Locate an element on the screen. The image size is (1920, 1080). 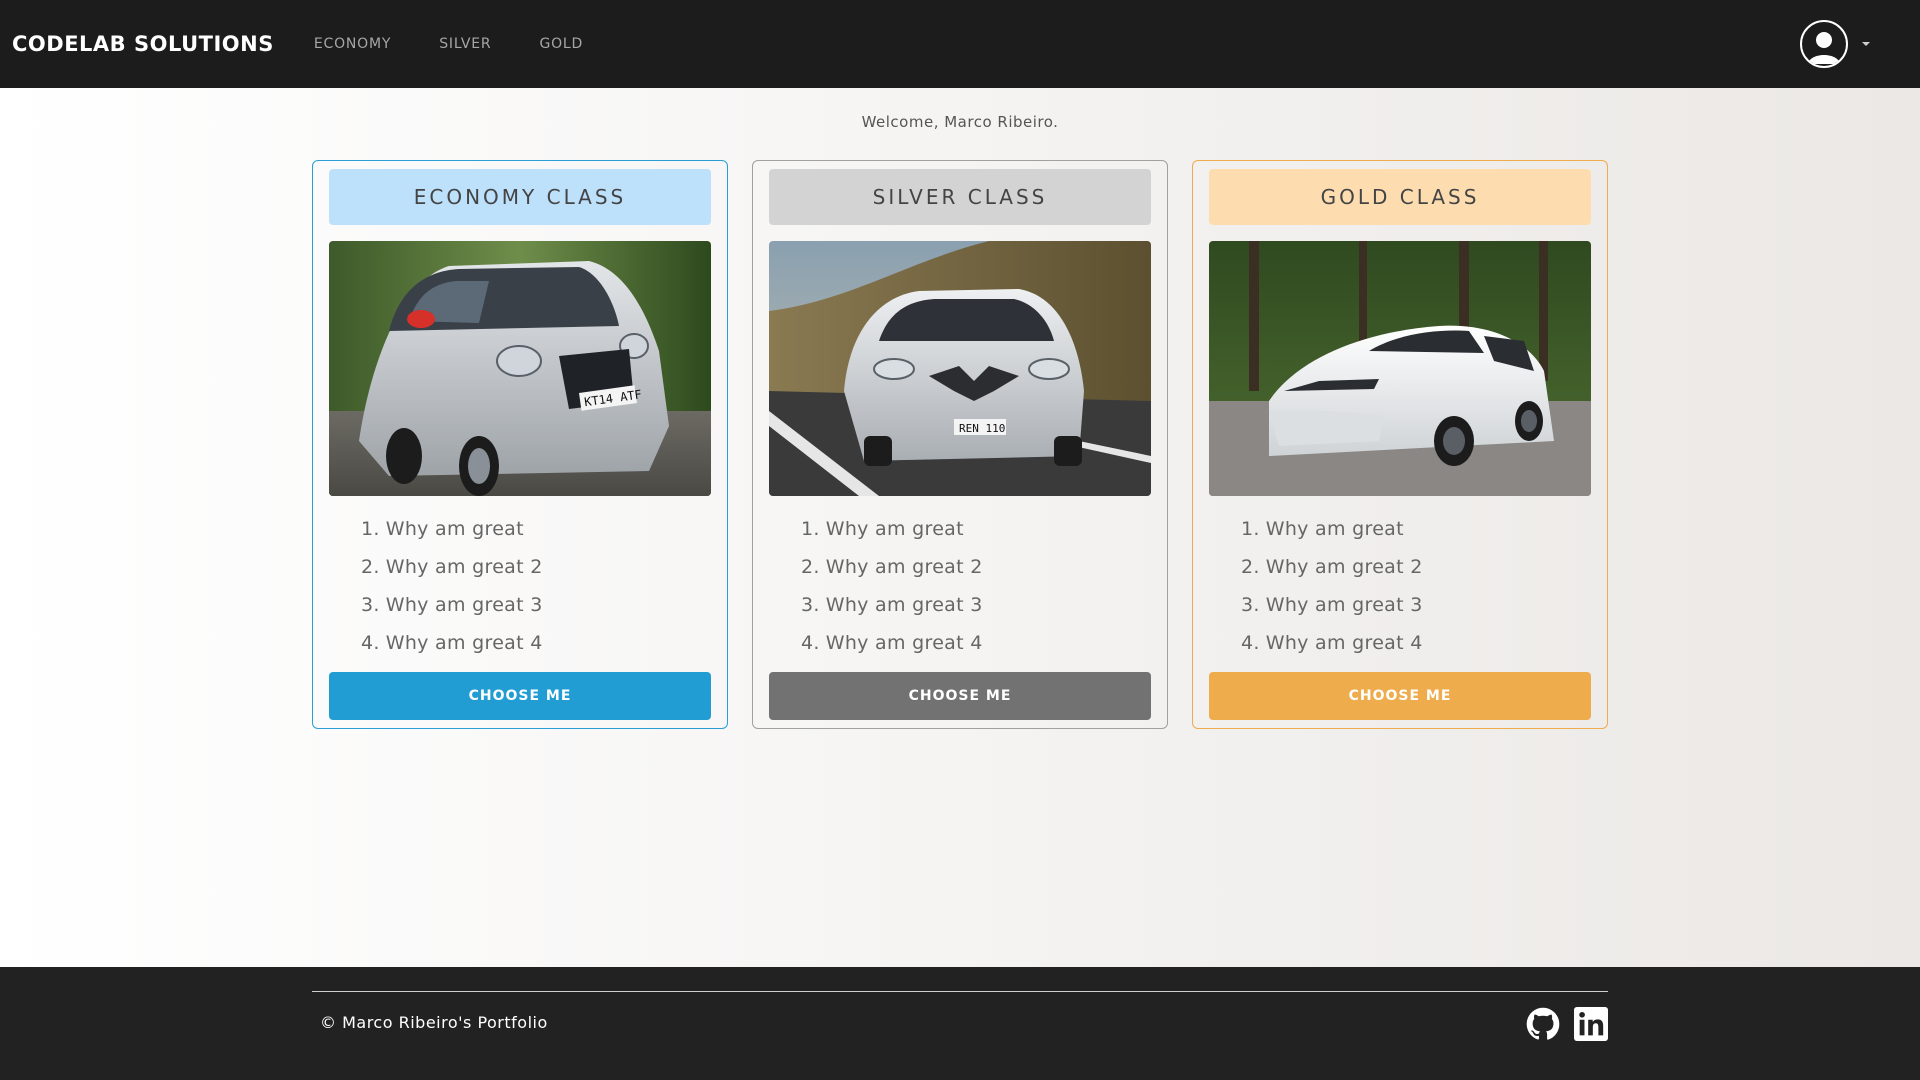
navbar: CODELAB SOLUTIONS ECONOMY SILVER GOLD is located at coordinates (960, 44).